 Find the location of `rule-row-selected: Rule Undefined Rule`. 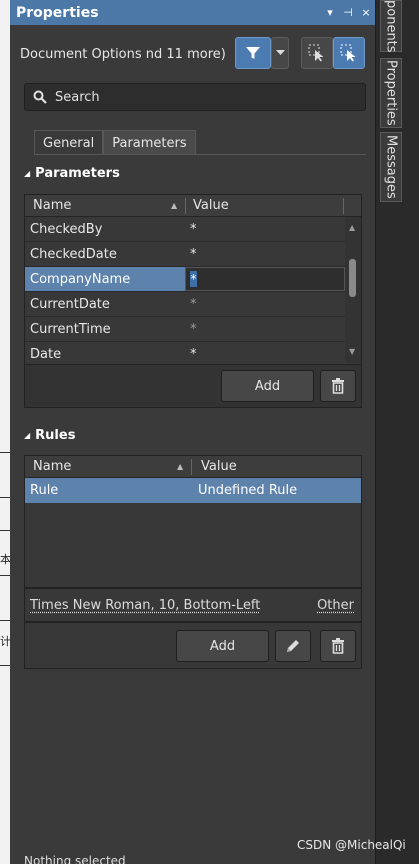

rule-row-selected: Rule Undefined Rule is located at coordinates (193, 490).